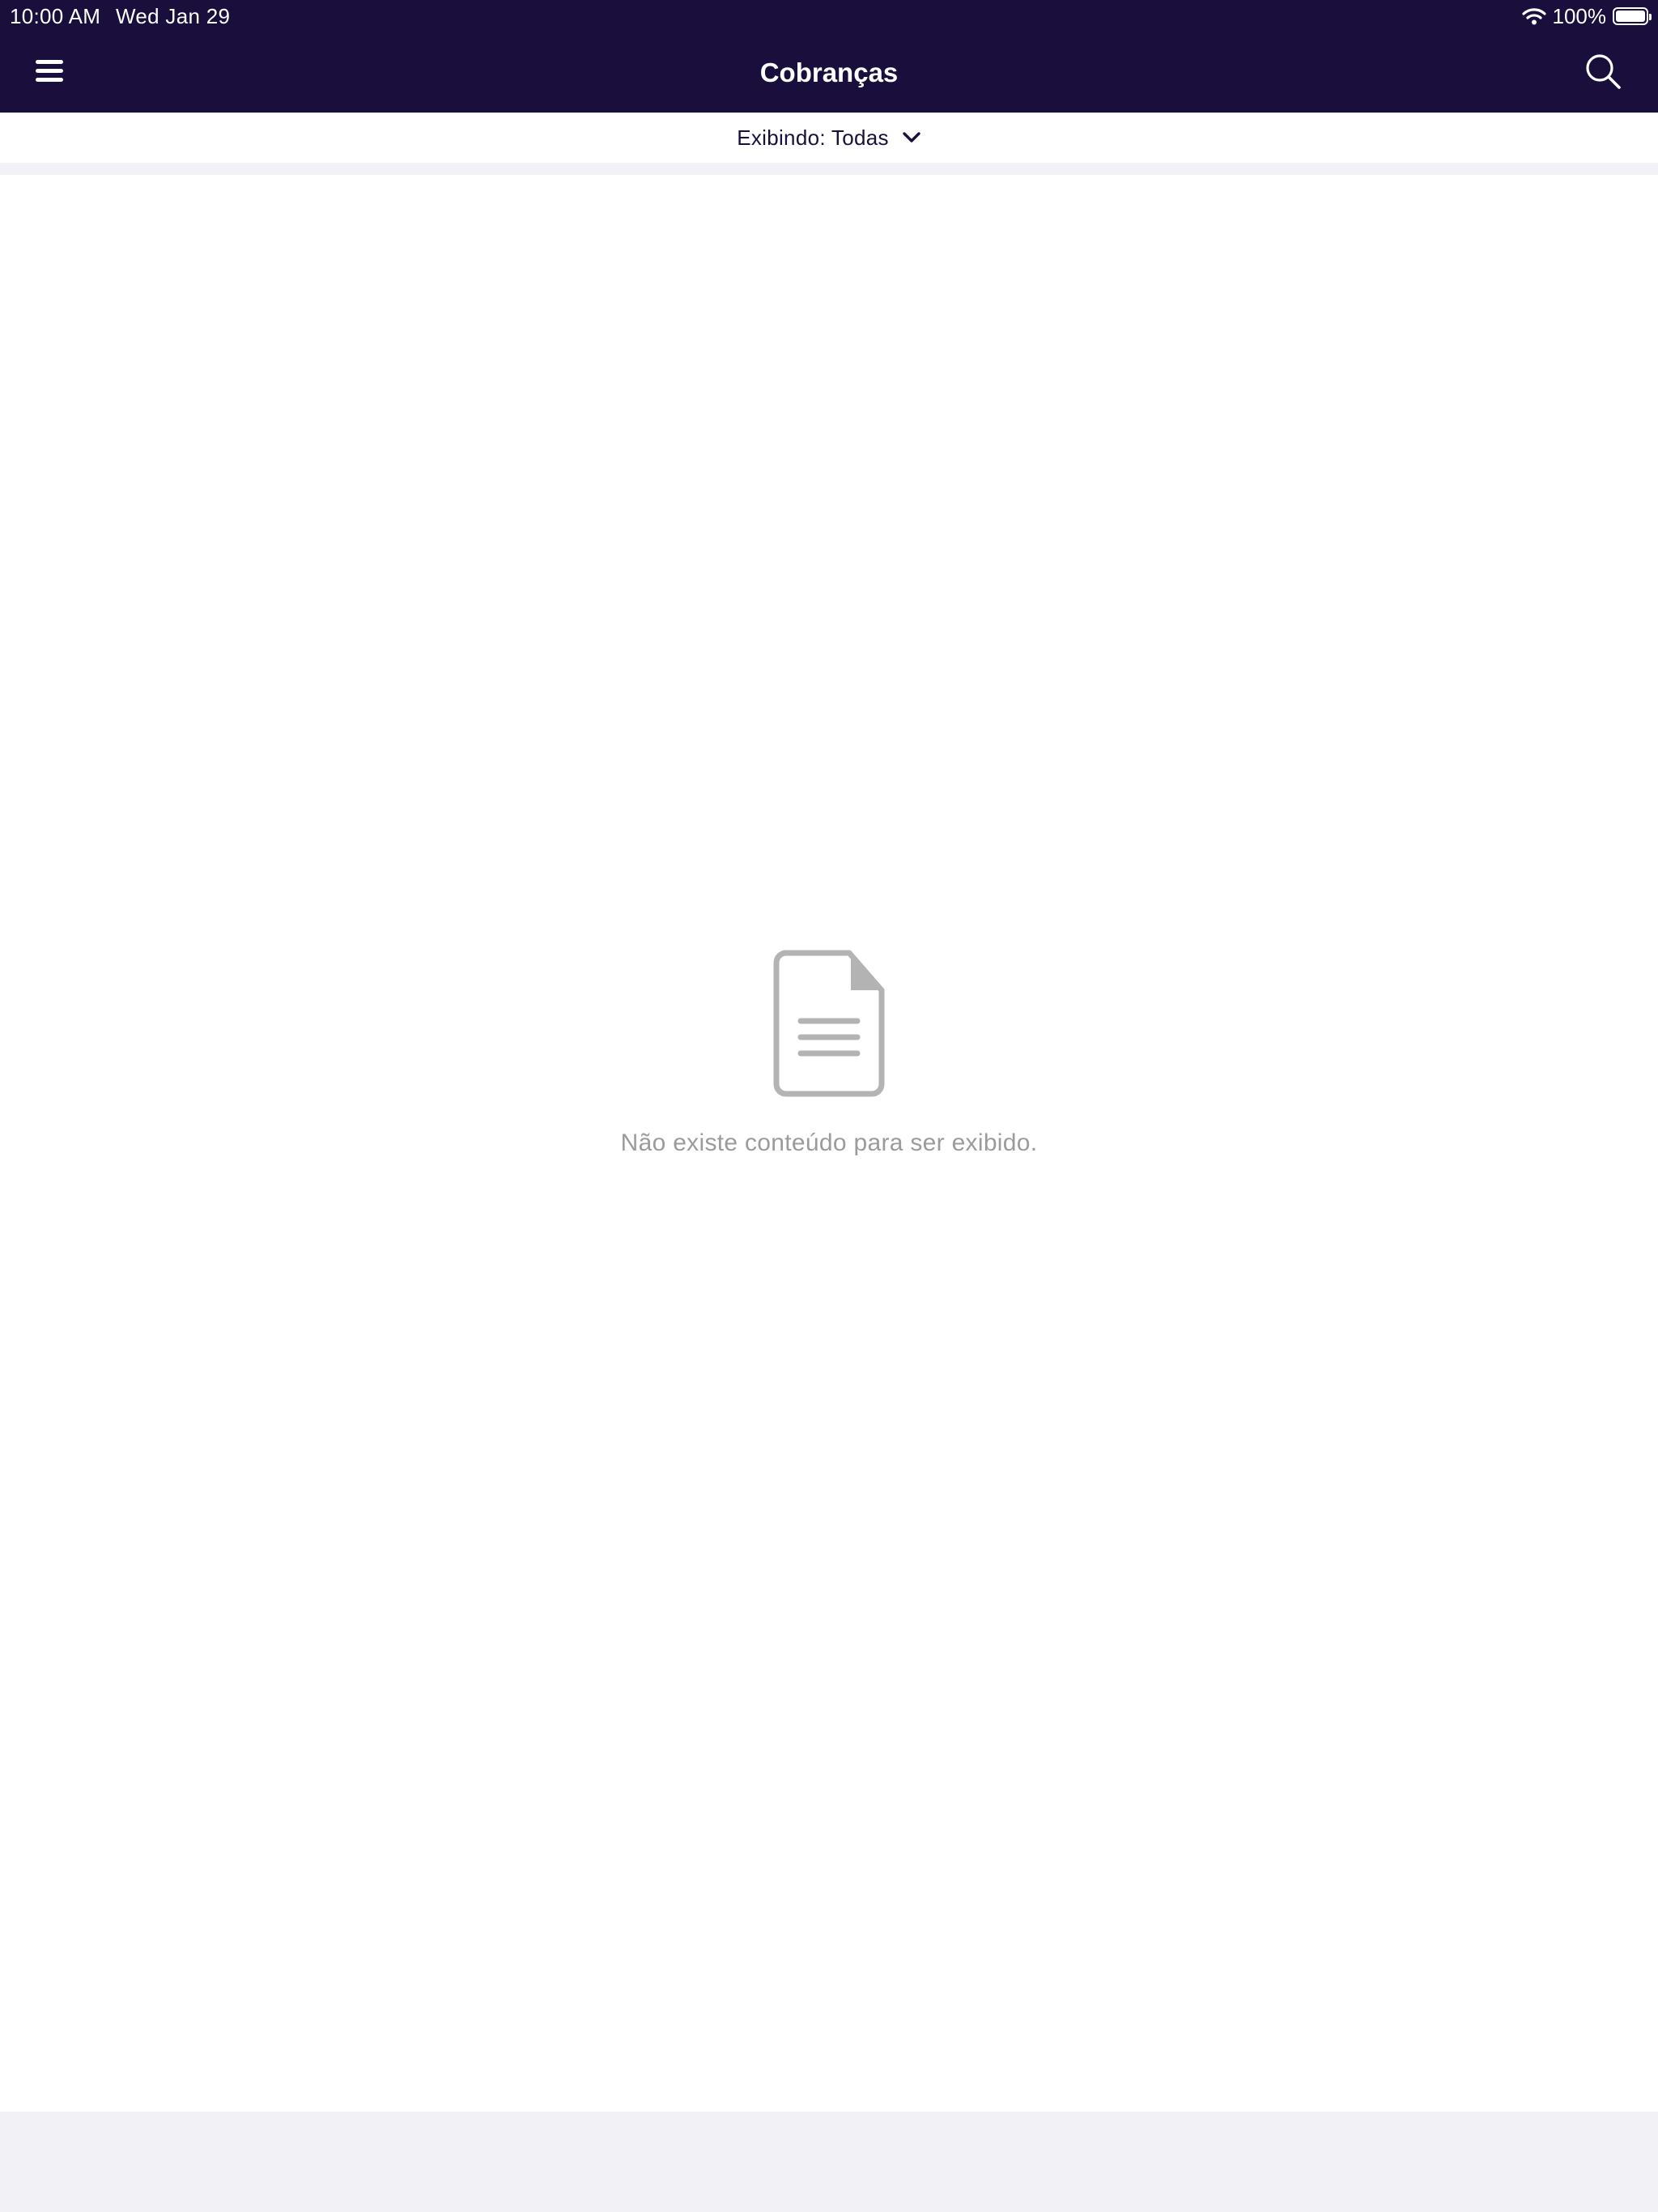  What do you see at coordinates (1604, 72) in the screenshot?
I see `search-icon` at bounding box center [1604, 72].